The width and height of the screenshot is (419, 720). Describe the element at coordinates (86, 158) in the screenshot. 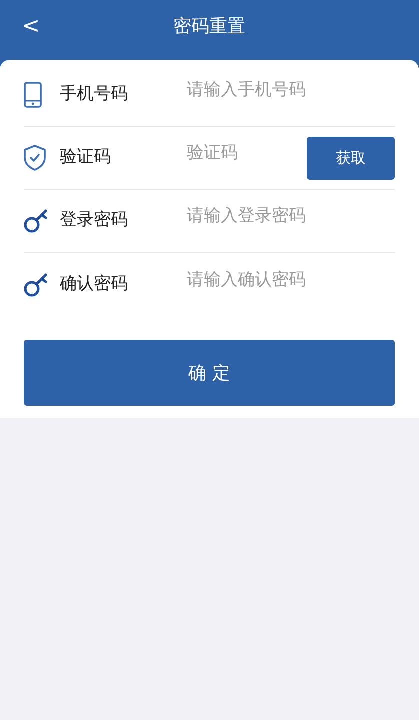

I see `field-label: 验证码` at that location.